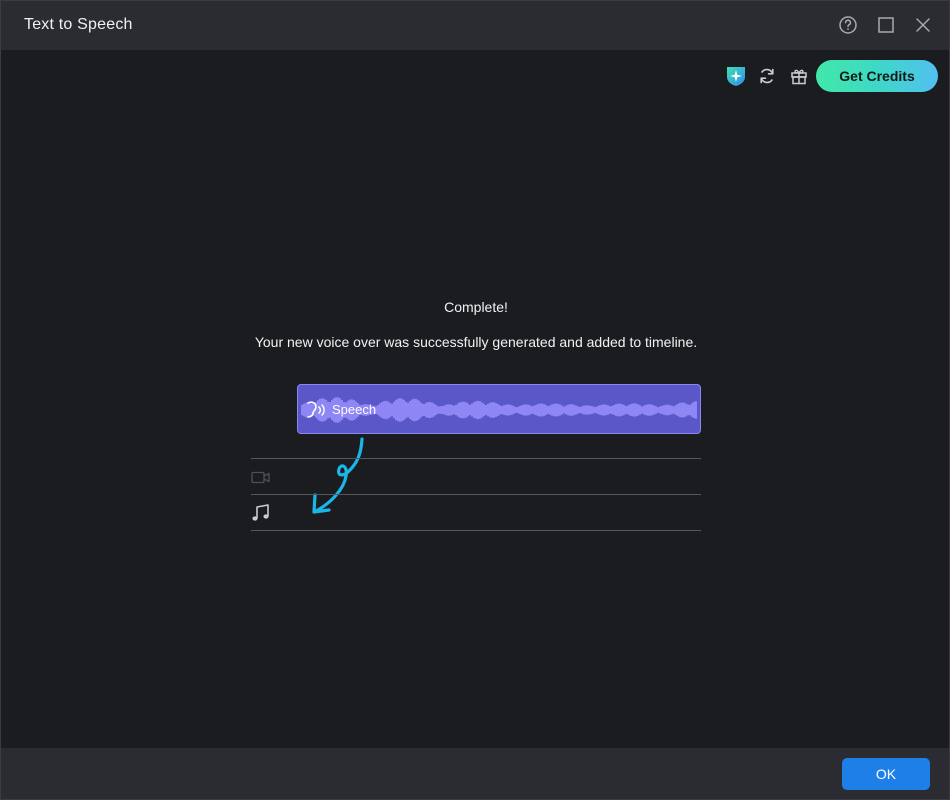 Image resolution: width=950 pixels, height=800 pixels. What do you see at coordinates (476, 458) in the screenshot?
I see `track-divider-top` at bounding box center [476, 458].